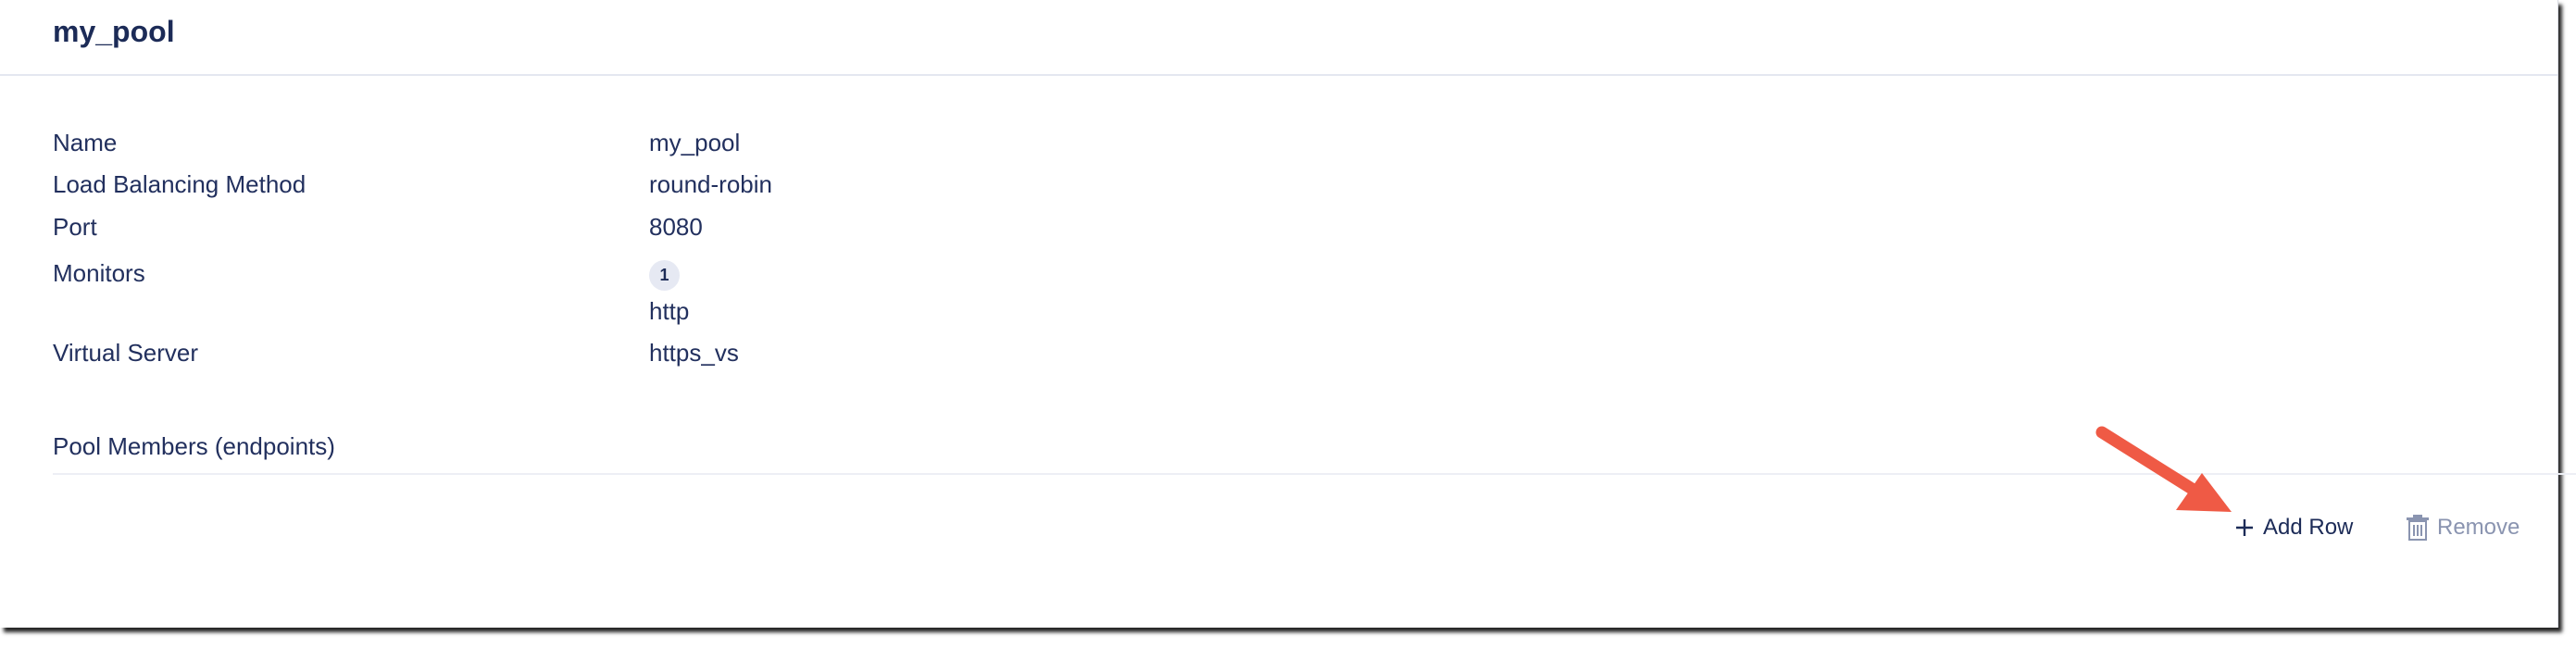 The width and height of the screenshot is (2576, 648). What do you see at coordinates (2308, 527) in the screenshot?
I see `add-row-label: Add Row` at bounding box center [2308, 527].